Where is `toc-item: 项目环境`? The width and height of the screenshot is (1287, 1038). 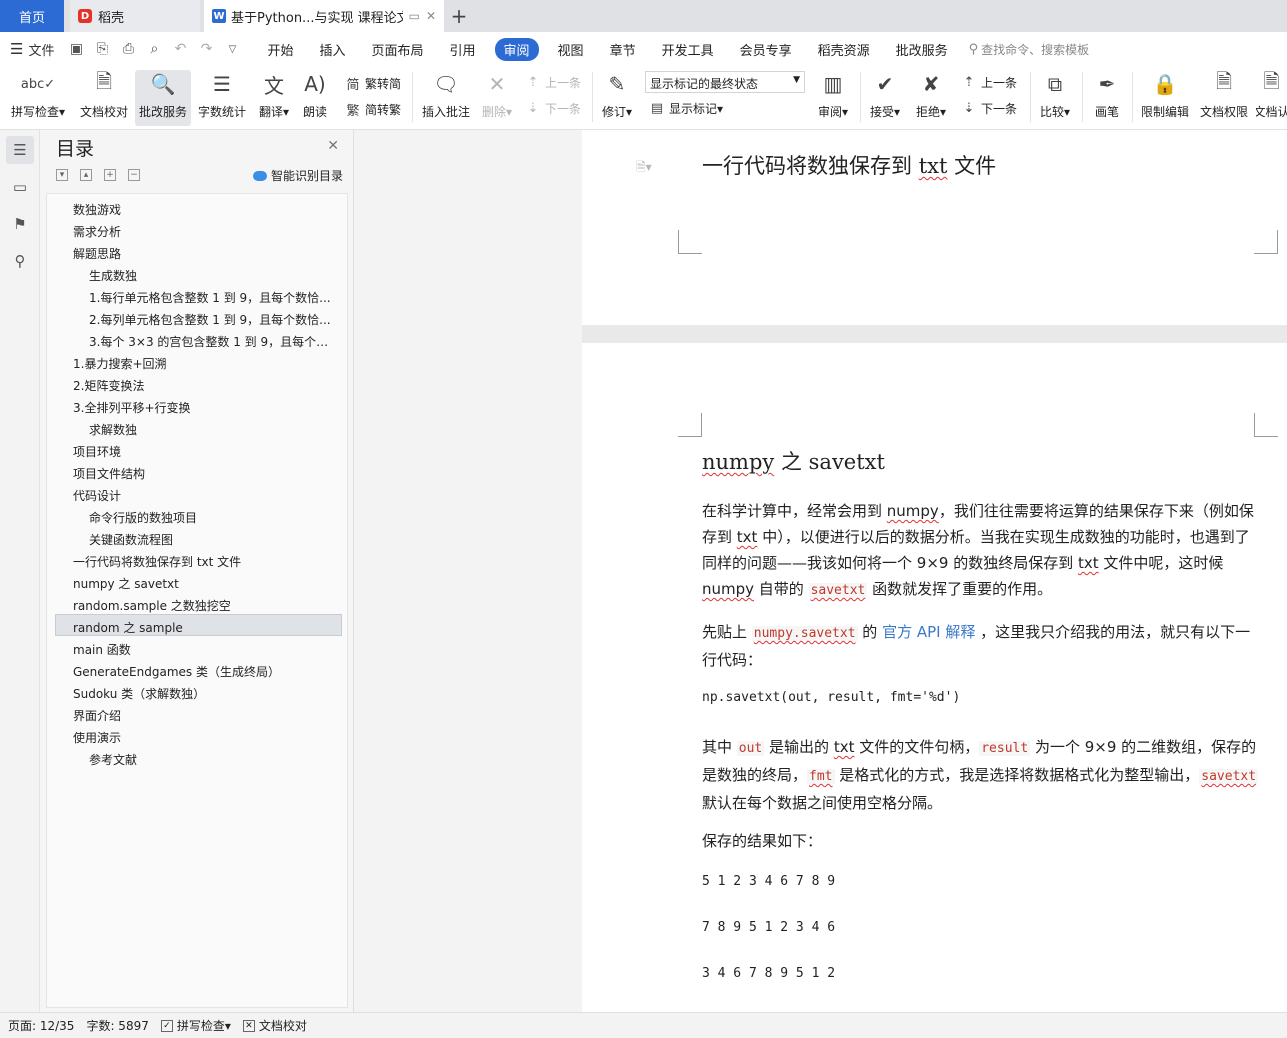 toc-item: 项目环境 is located at coordinates (206, 451).